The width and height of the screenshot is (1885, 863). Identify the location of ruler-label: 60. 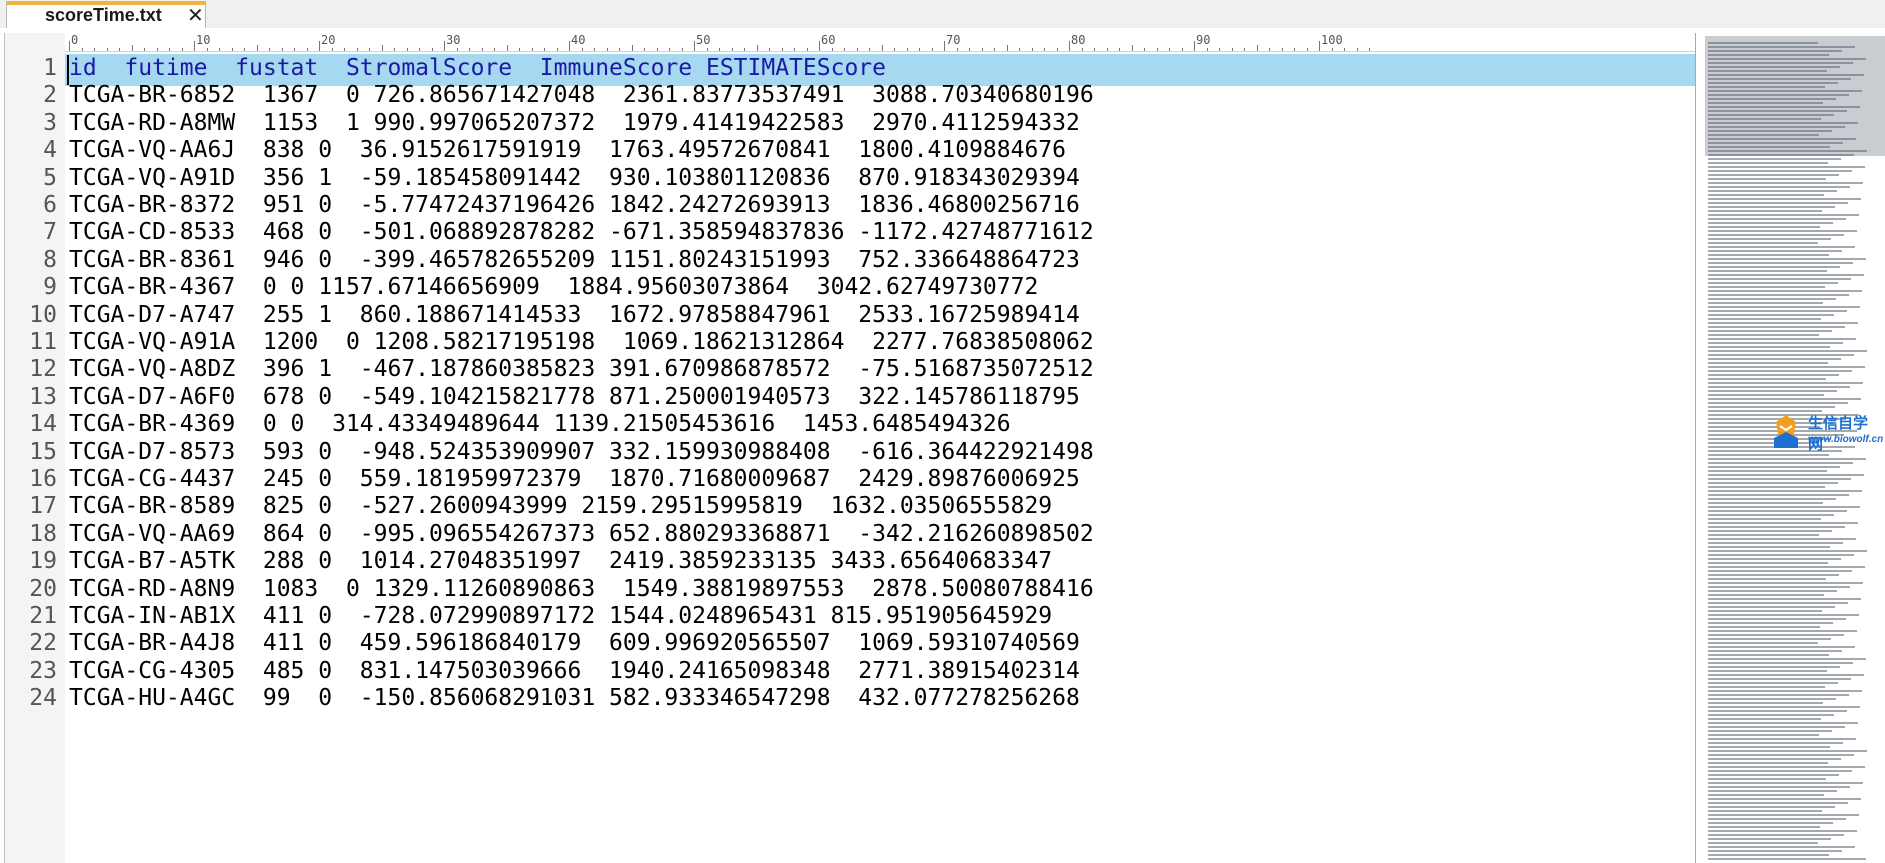
(828, 40).